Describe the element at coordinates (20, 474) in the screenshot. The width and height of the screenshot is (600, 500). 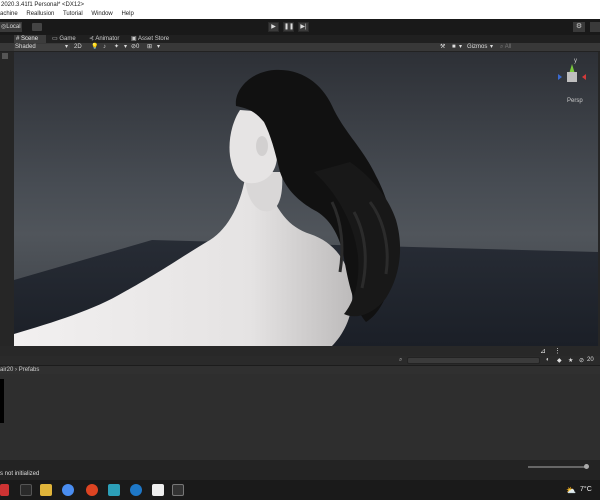
I see `status-message: s not initialized` at that location.